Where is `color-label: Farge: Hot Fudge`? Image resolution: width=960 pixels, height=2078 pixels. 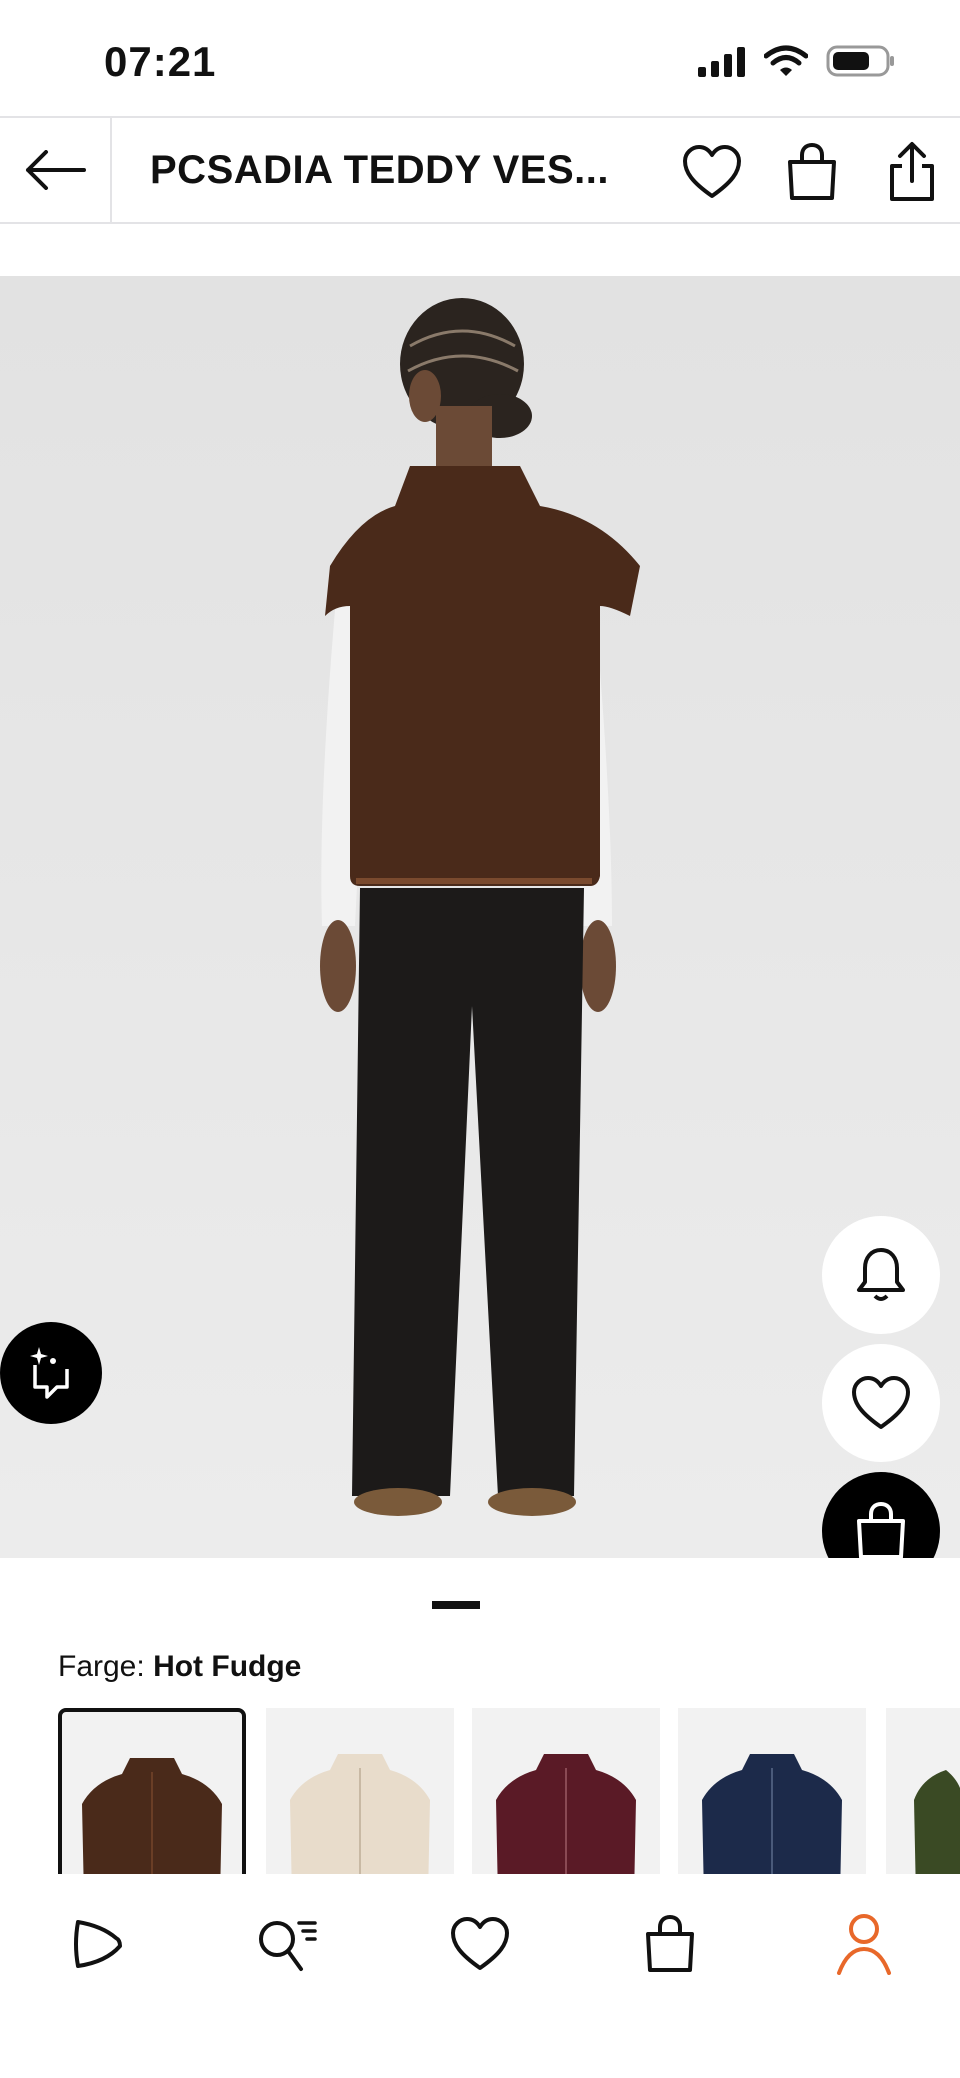 color-label: Farge: Hot Fudge is located at coordinates (179, 1667).